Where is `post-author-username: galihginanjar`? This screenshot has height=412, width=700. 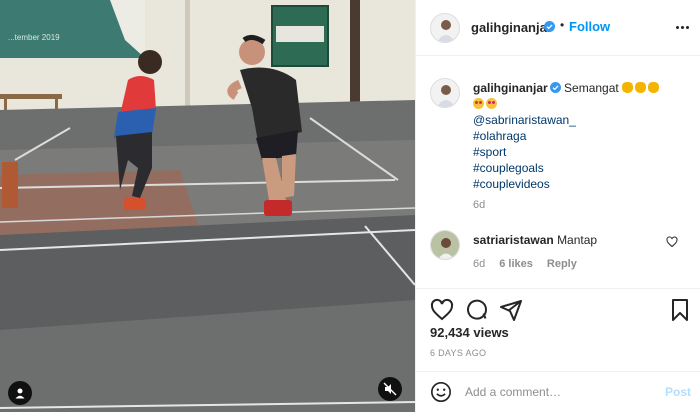
post-author-username: galihginanjar is located at coordinates (511, 27).